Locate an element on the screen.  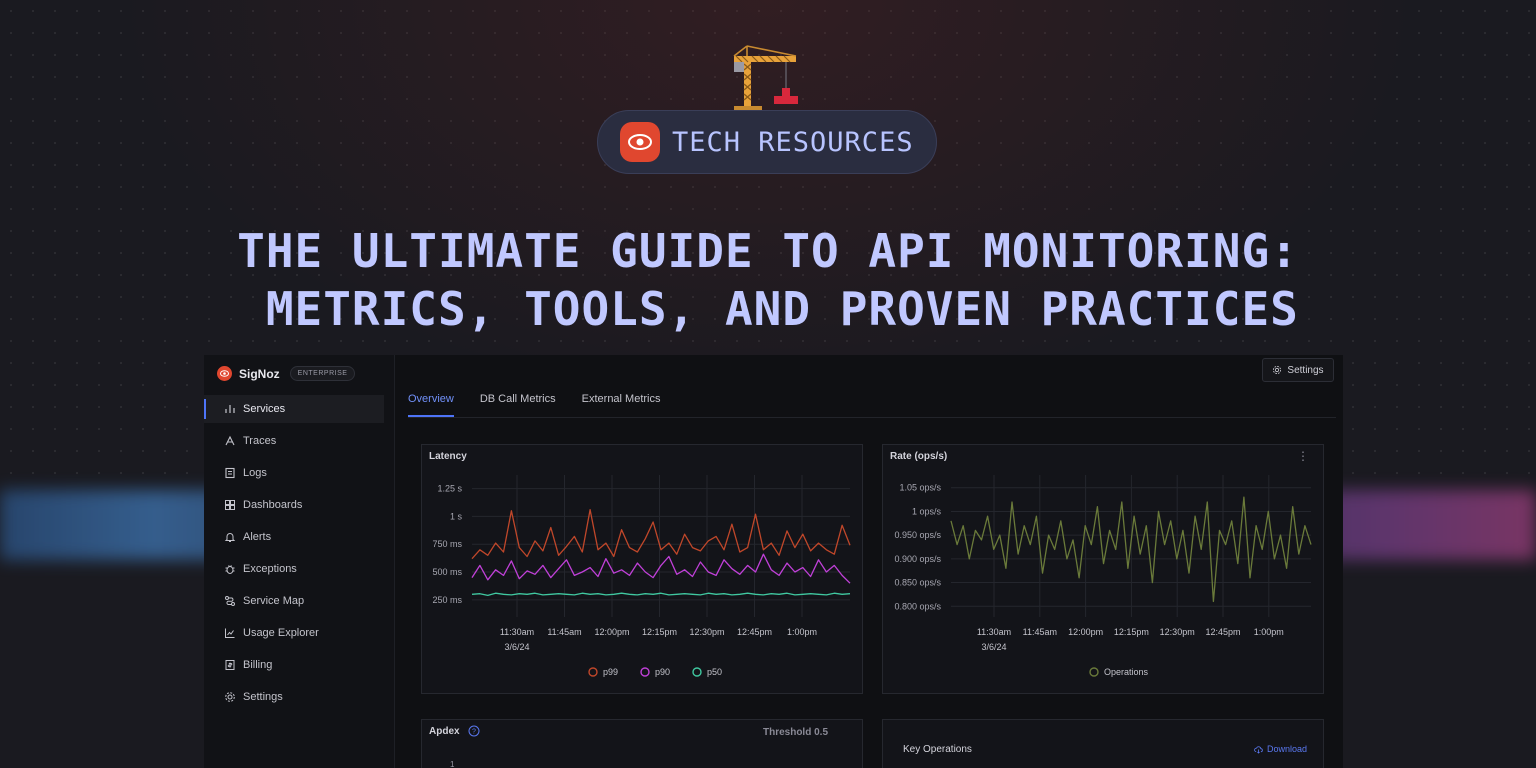
apdex-threshold: Threshold 0.5 is located at coordinates (795, 732).